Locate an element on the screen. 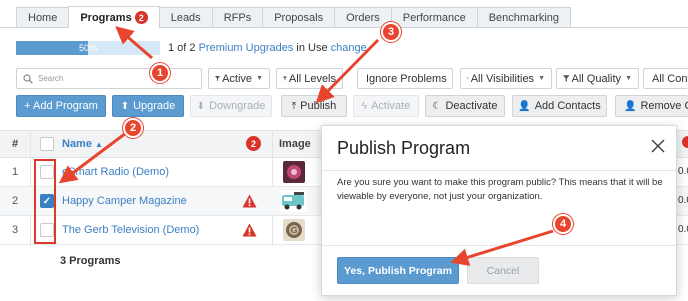 This screenshot has width=688, height=301. activate-button: ϟ Activate is located at coordinates (386, 106).